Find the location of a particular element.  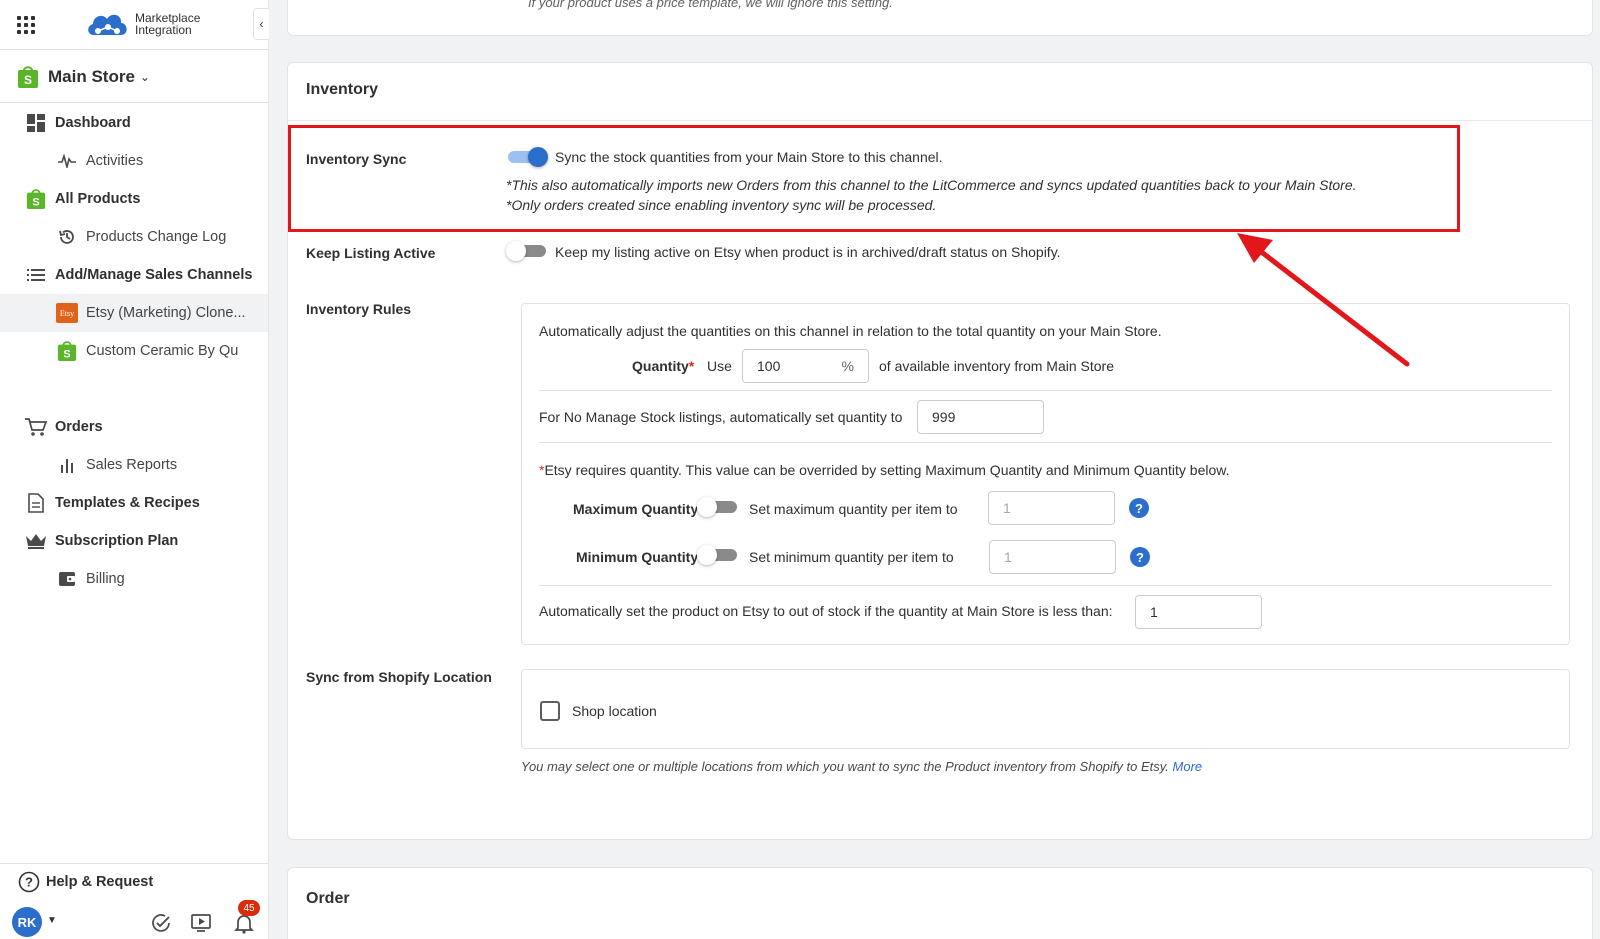

no-manage-stock-value: 999 is located at coordinates (944, 417).